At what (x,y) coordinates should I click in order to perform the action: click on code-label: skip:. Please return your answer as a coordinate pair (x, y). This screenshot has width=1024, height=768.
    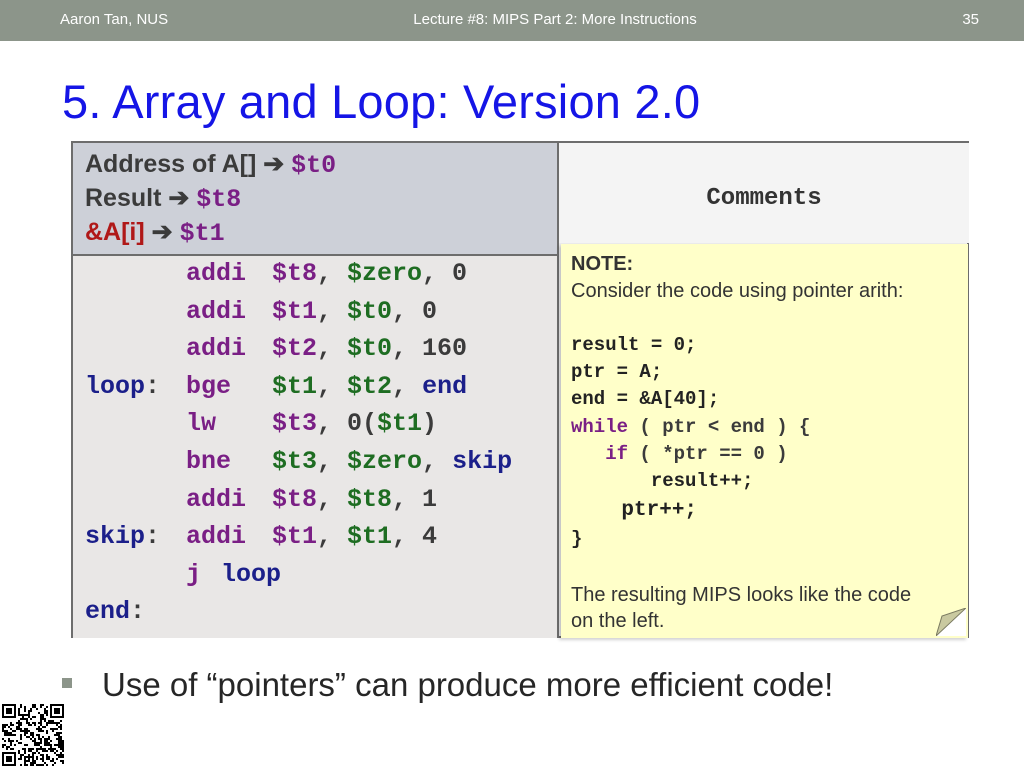
    Looking at the image, I should click on (123, 537).